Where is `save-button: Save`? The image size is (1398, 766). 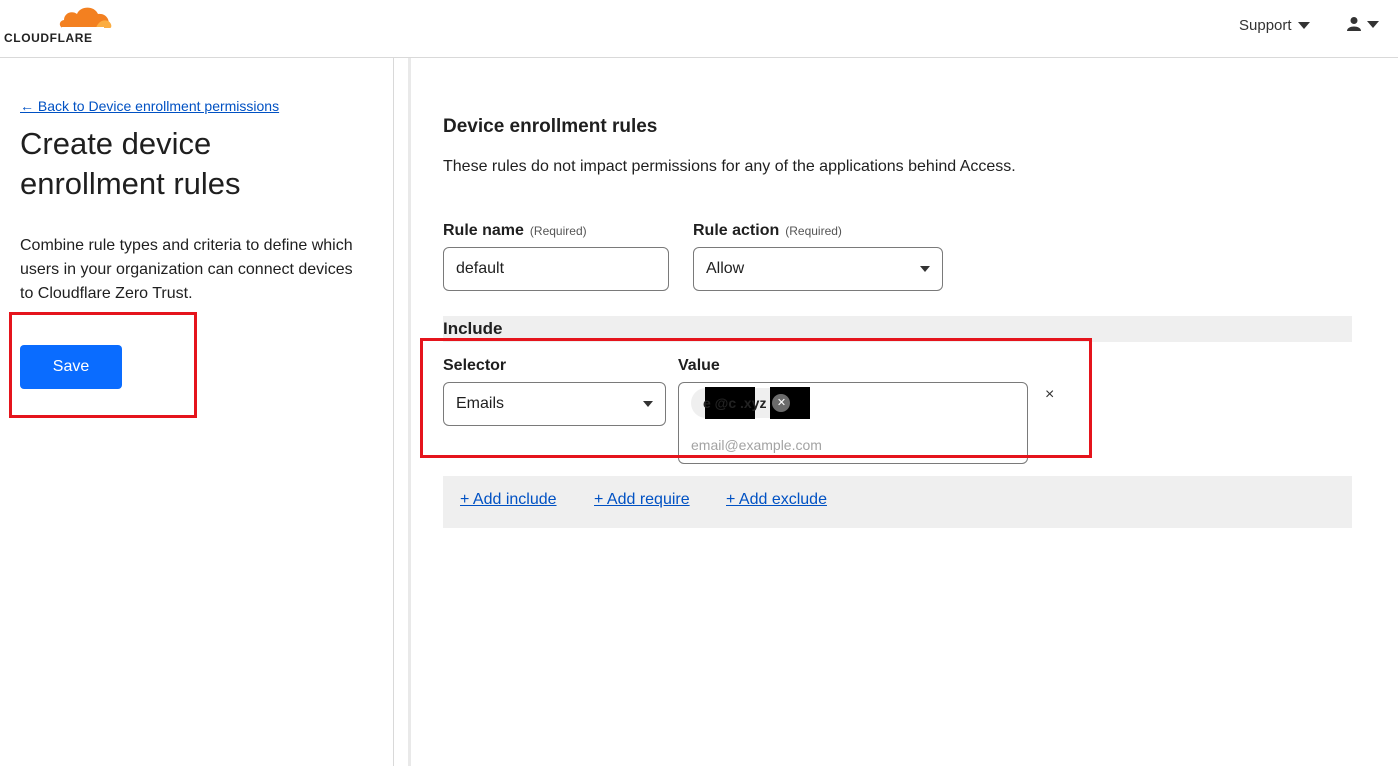
save-button: Save is located at coordinates (71, 367).